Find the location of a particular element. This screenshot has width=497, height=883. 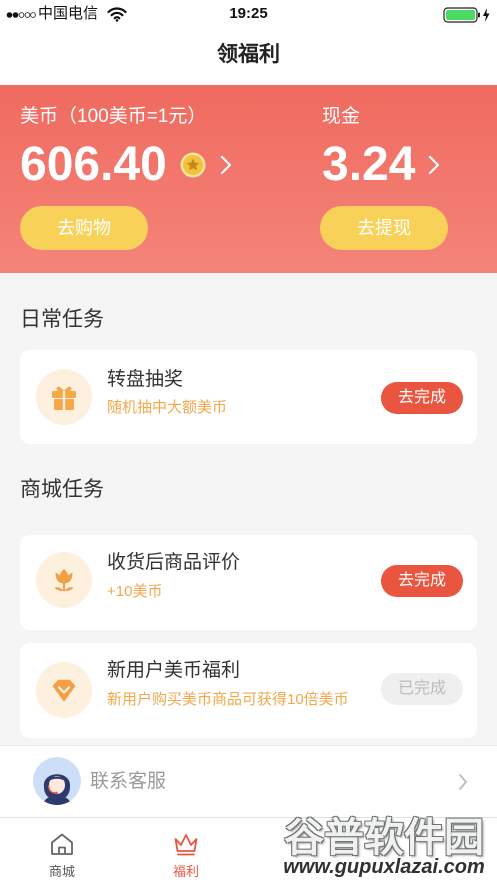

coin-balance-value: 606.40 is located at coordinates (93, 164).